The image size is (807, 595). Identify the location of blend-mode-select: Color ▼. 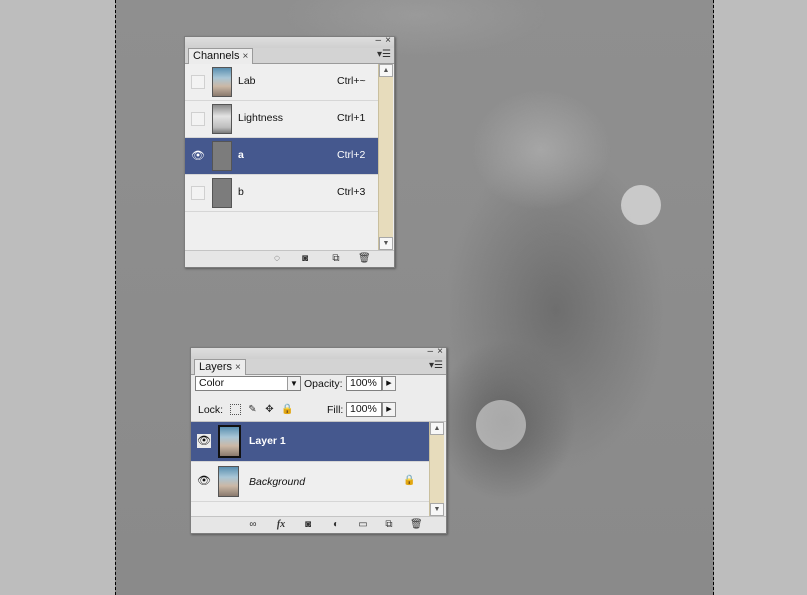
(248, 383).